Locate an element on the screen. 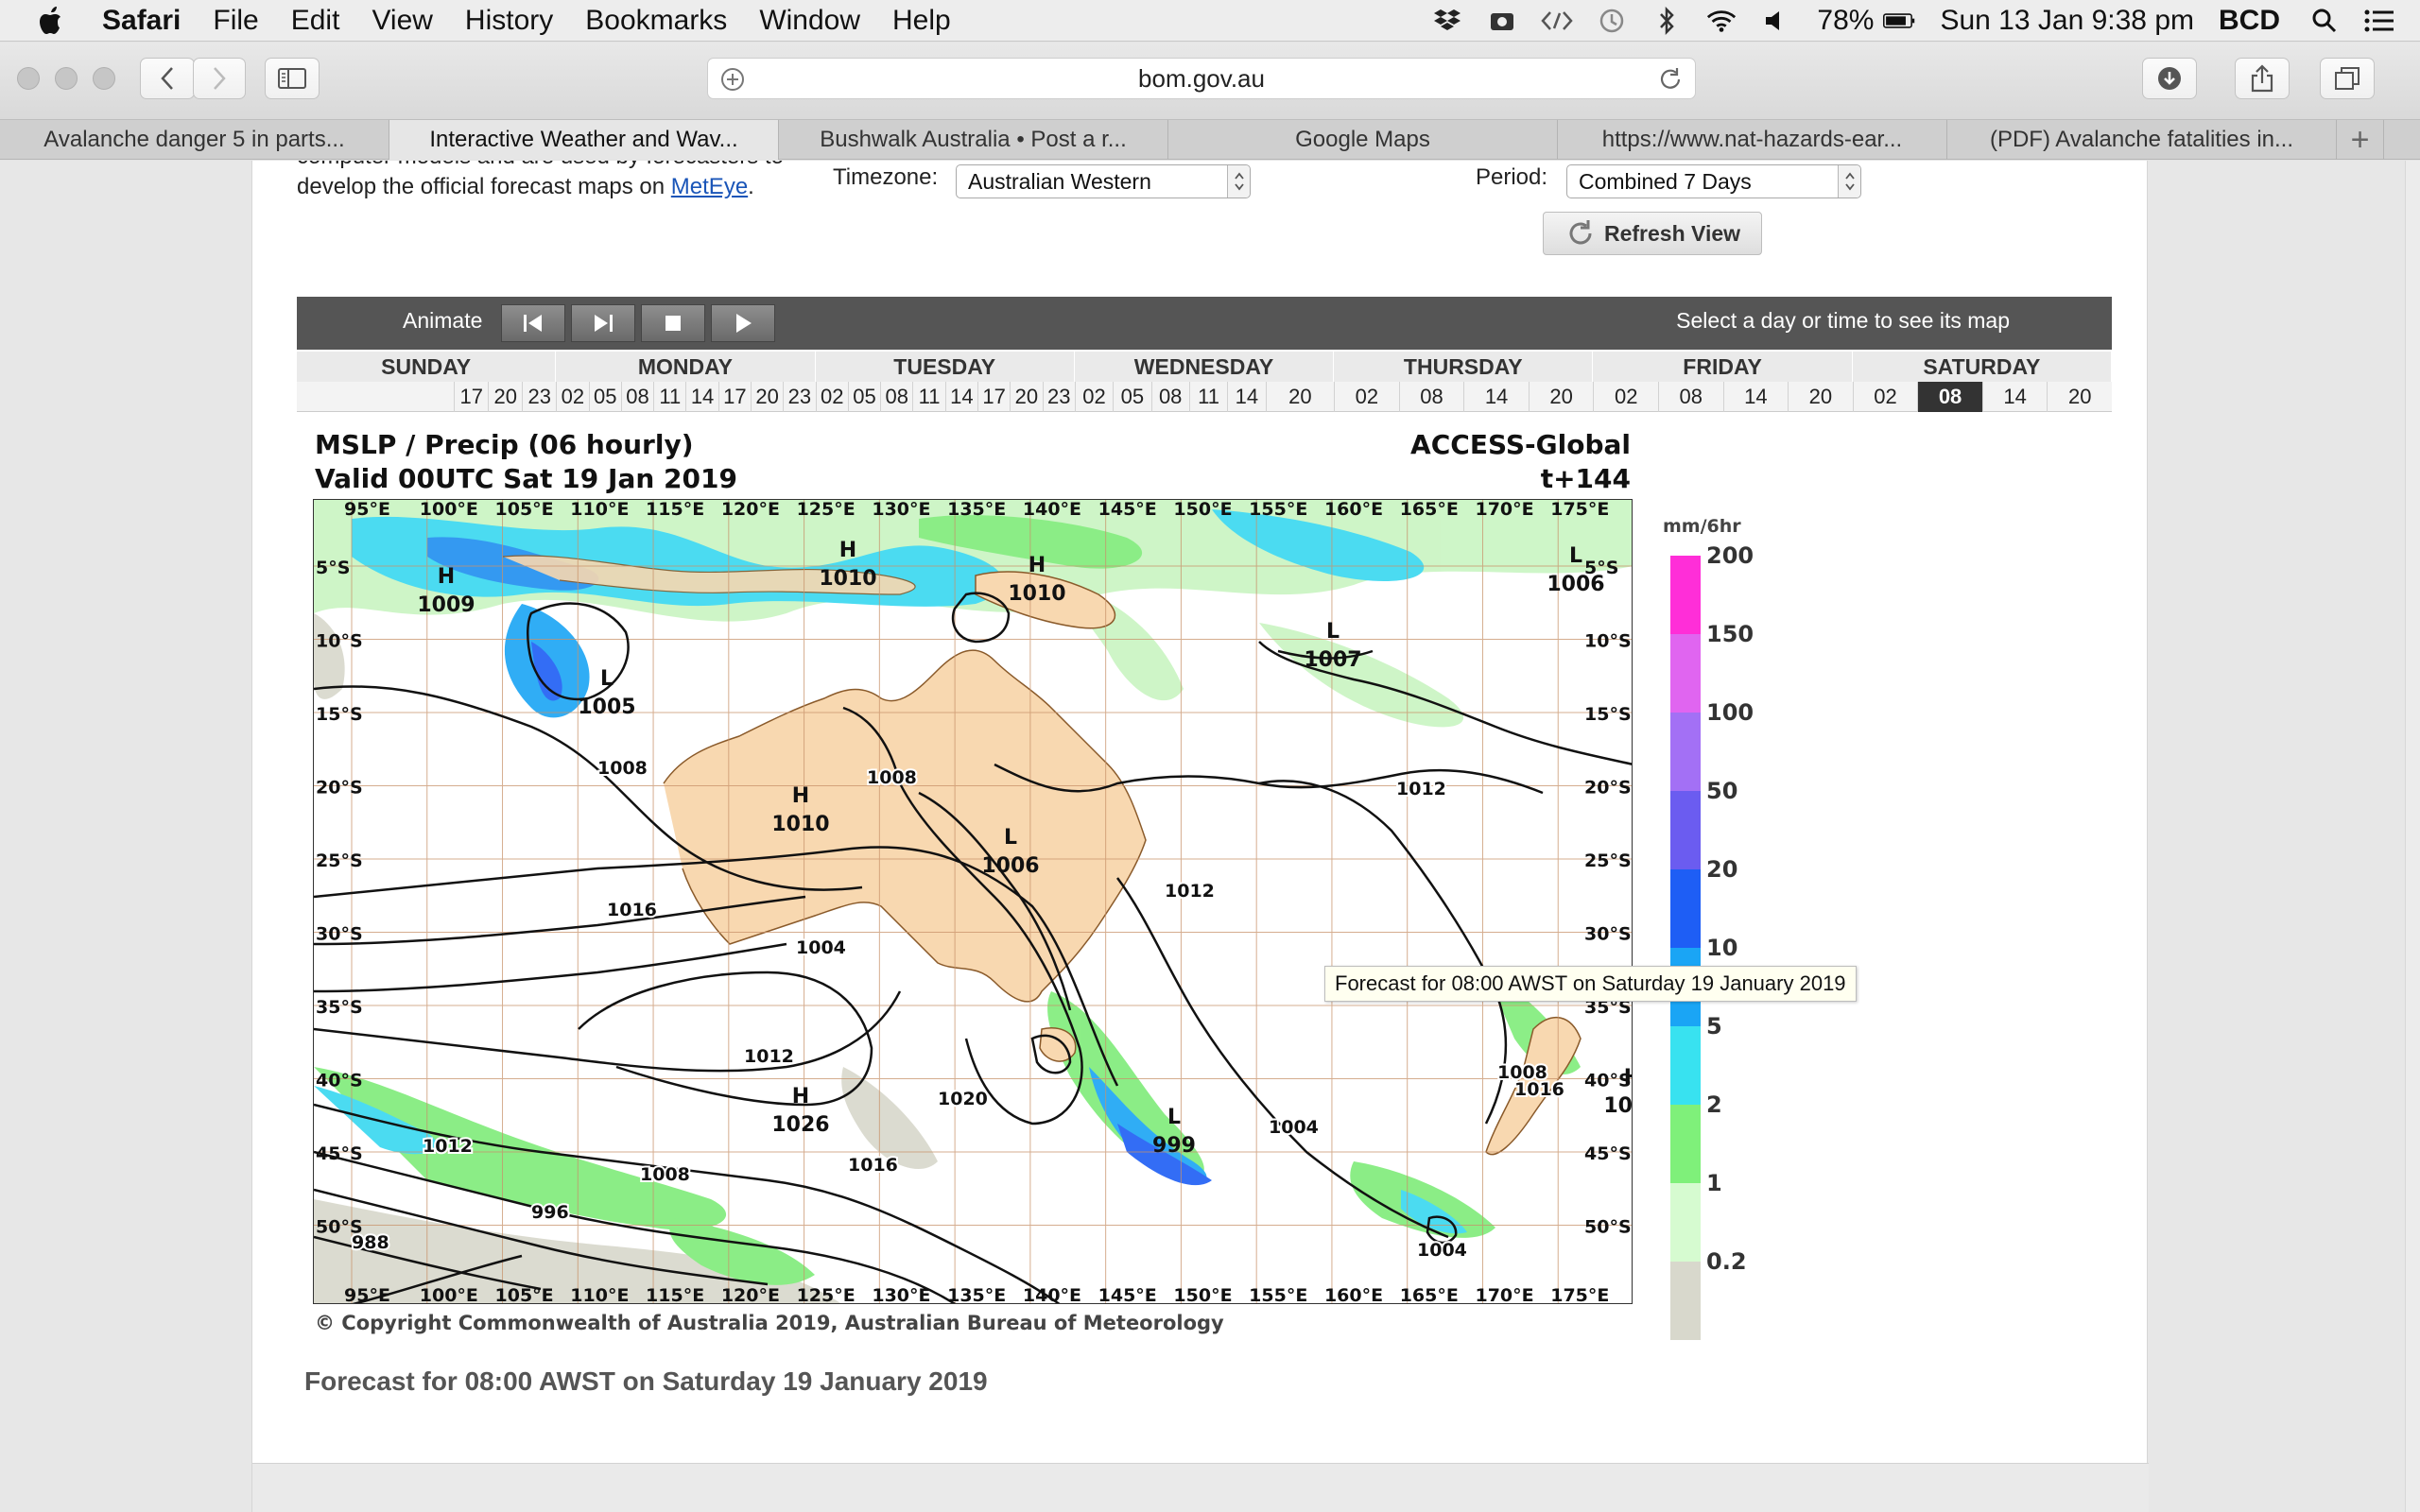 The image size is (2420, 1512). hour-friday-08: 08 is located at coordinates (1690, 397).